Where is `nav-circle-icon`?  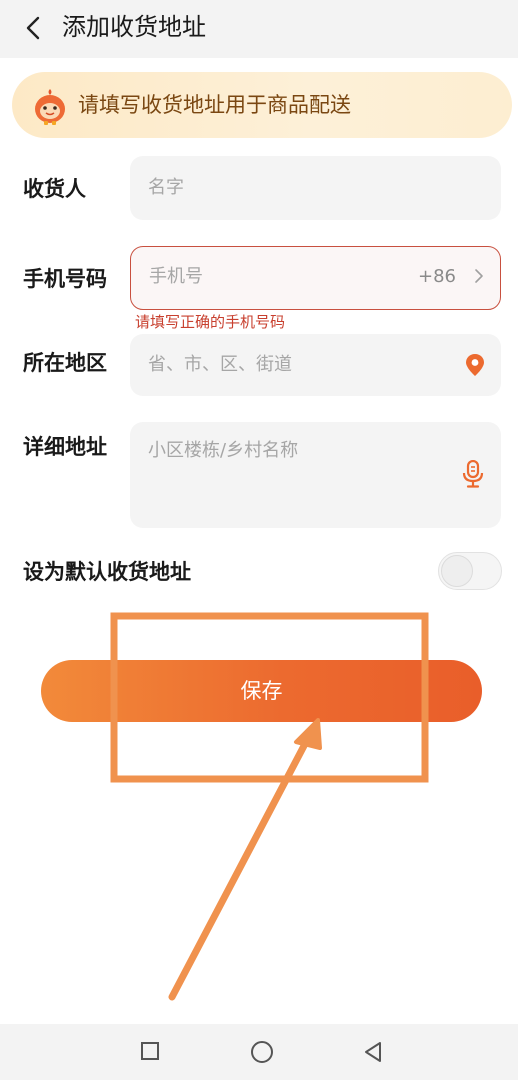
nav-circle-icon is located at coordinates (262, 1052).